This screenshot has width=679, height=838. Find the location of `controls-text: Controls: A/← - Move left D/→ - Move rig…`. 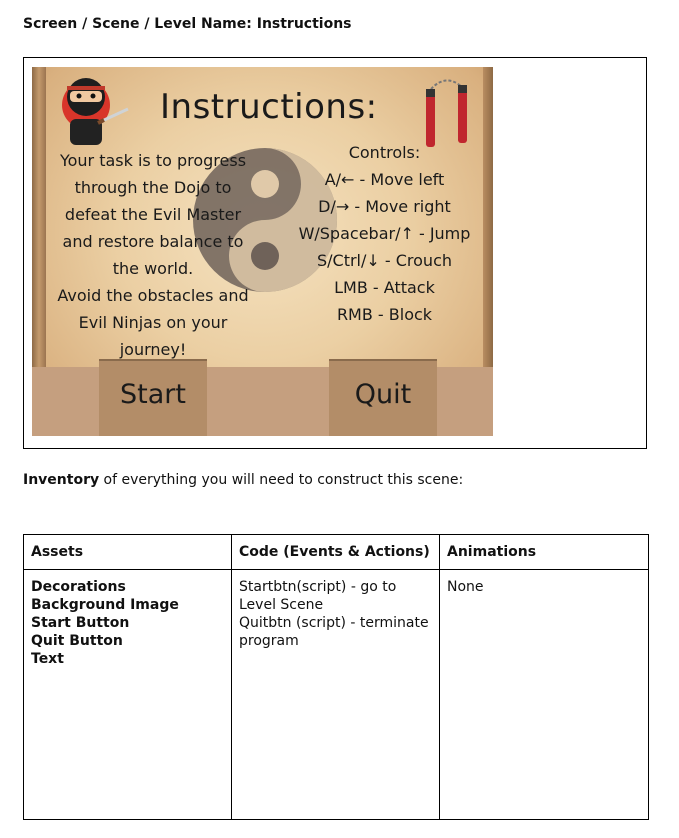

controls-text: Controls: A/← - Move left D/→ - Move rig… is located at coordinates (384, 233).